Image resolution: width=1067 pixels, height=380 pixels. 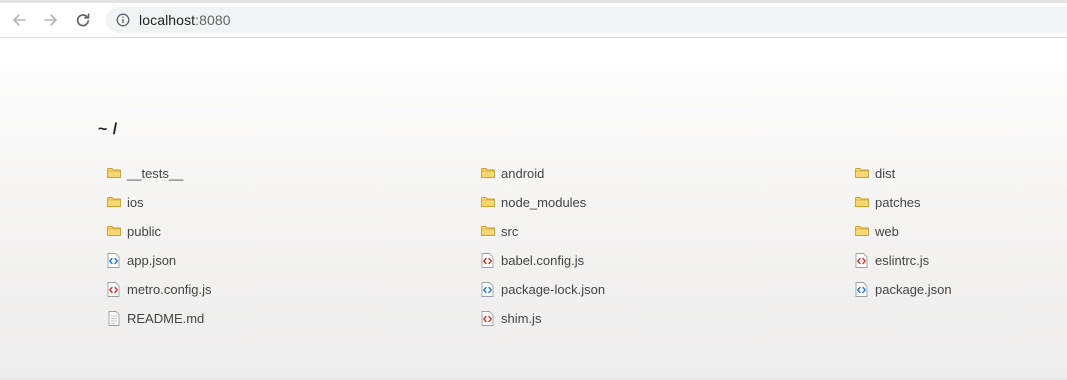 What do you see at coordinates (167, 20) in the screenshot?
I see `url-host: localhost` at bounding box center [167, 20].